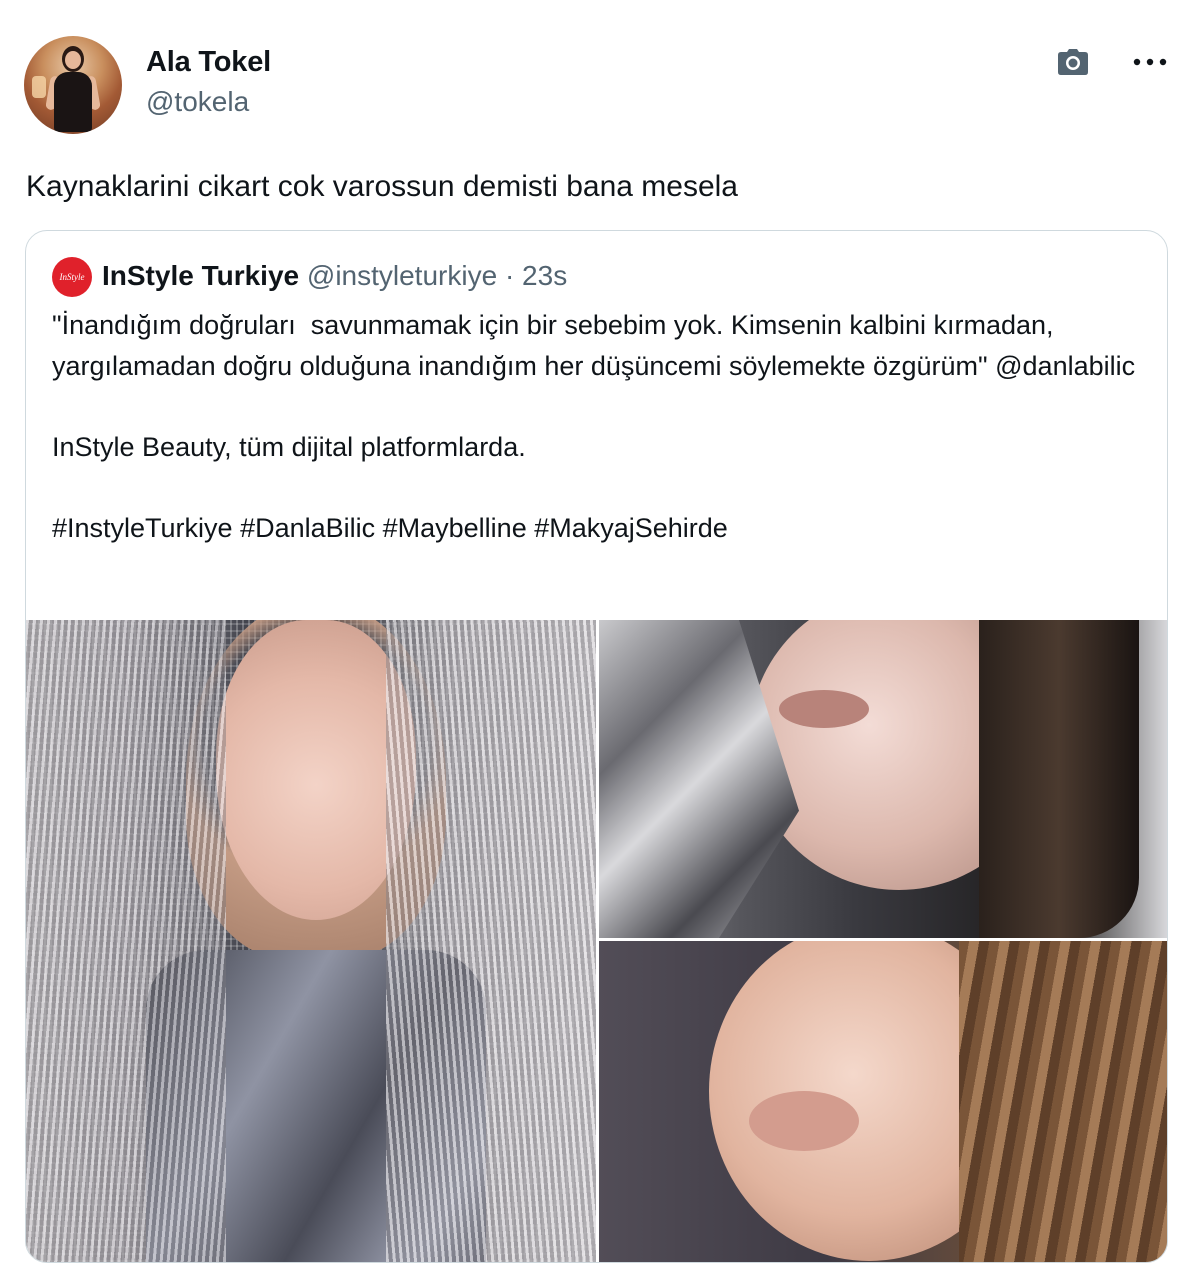 Image resolution: width=1200 pixels, height=1286 pixels. What do you see at coordinates (1150, 62) in the screenshot?
I see `more-icon` at bounding box center [1150, 62].